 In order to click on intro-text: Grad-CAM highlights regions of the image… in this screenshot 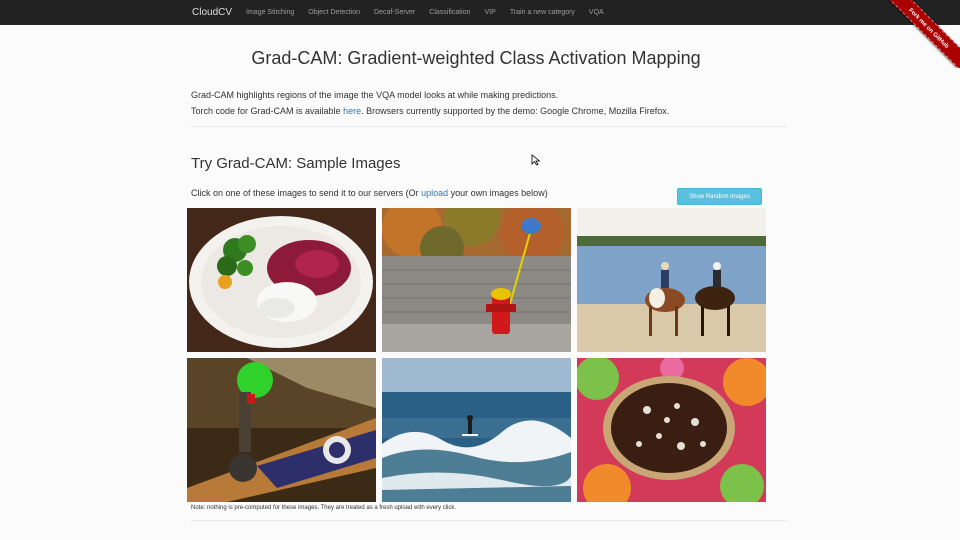, I will do `click(491, 103)`.